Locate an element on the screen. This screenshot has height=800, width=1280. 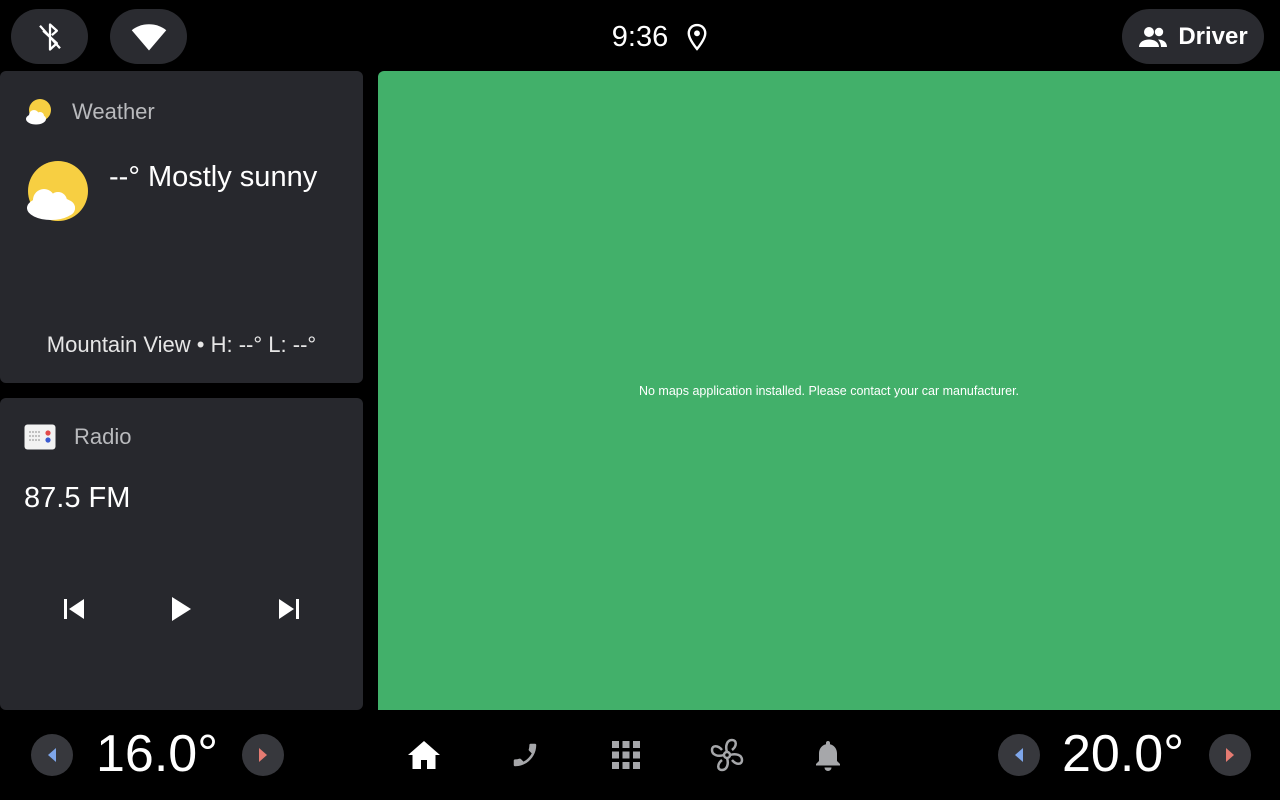
partly-sunny-icon is located at coordinates (57, 191).